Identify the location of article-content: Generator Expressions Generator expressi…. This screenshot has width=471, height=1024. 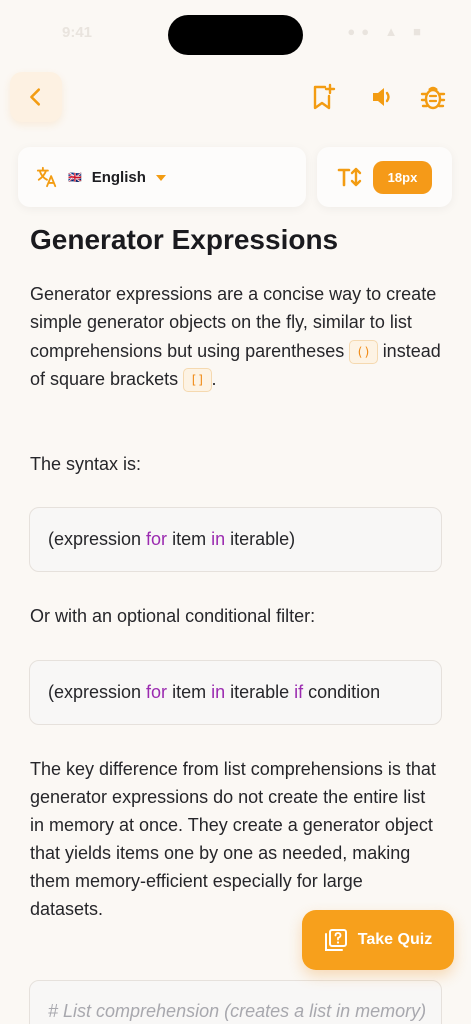
(237, 307).